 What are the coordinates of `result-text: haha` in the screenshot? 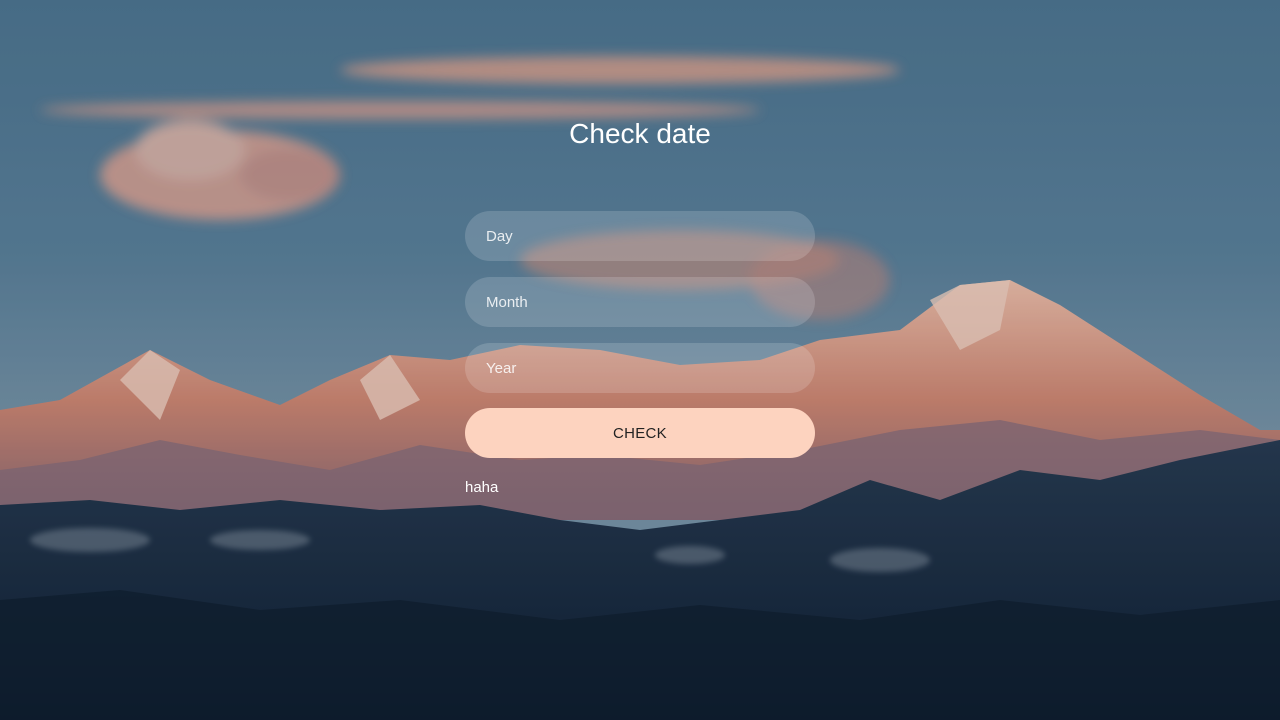 It's located at (482, 487).